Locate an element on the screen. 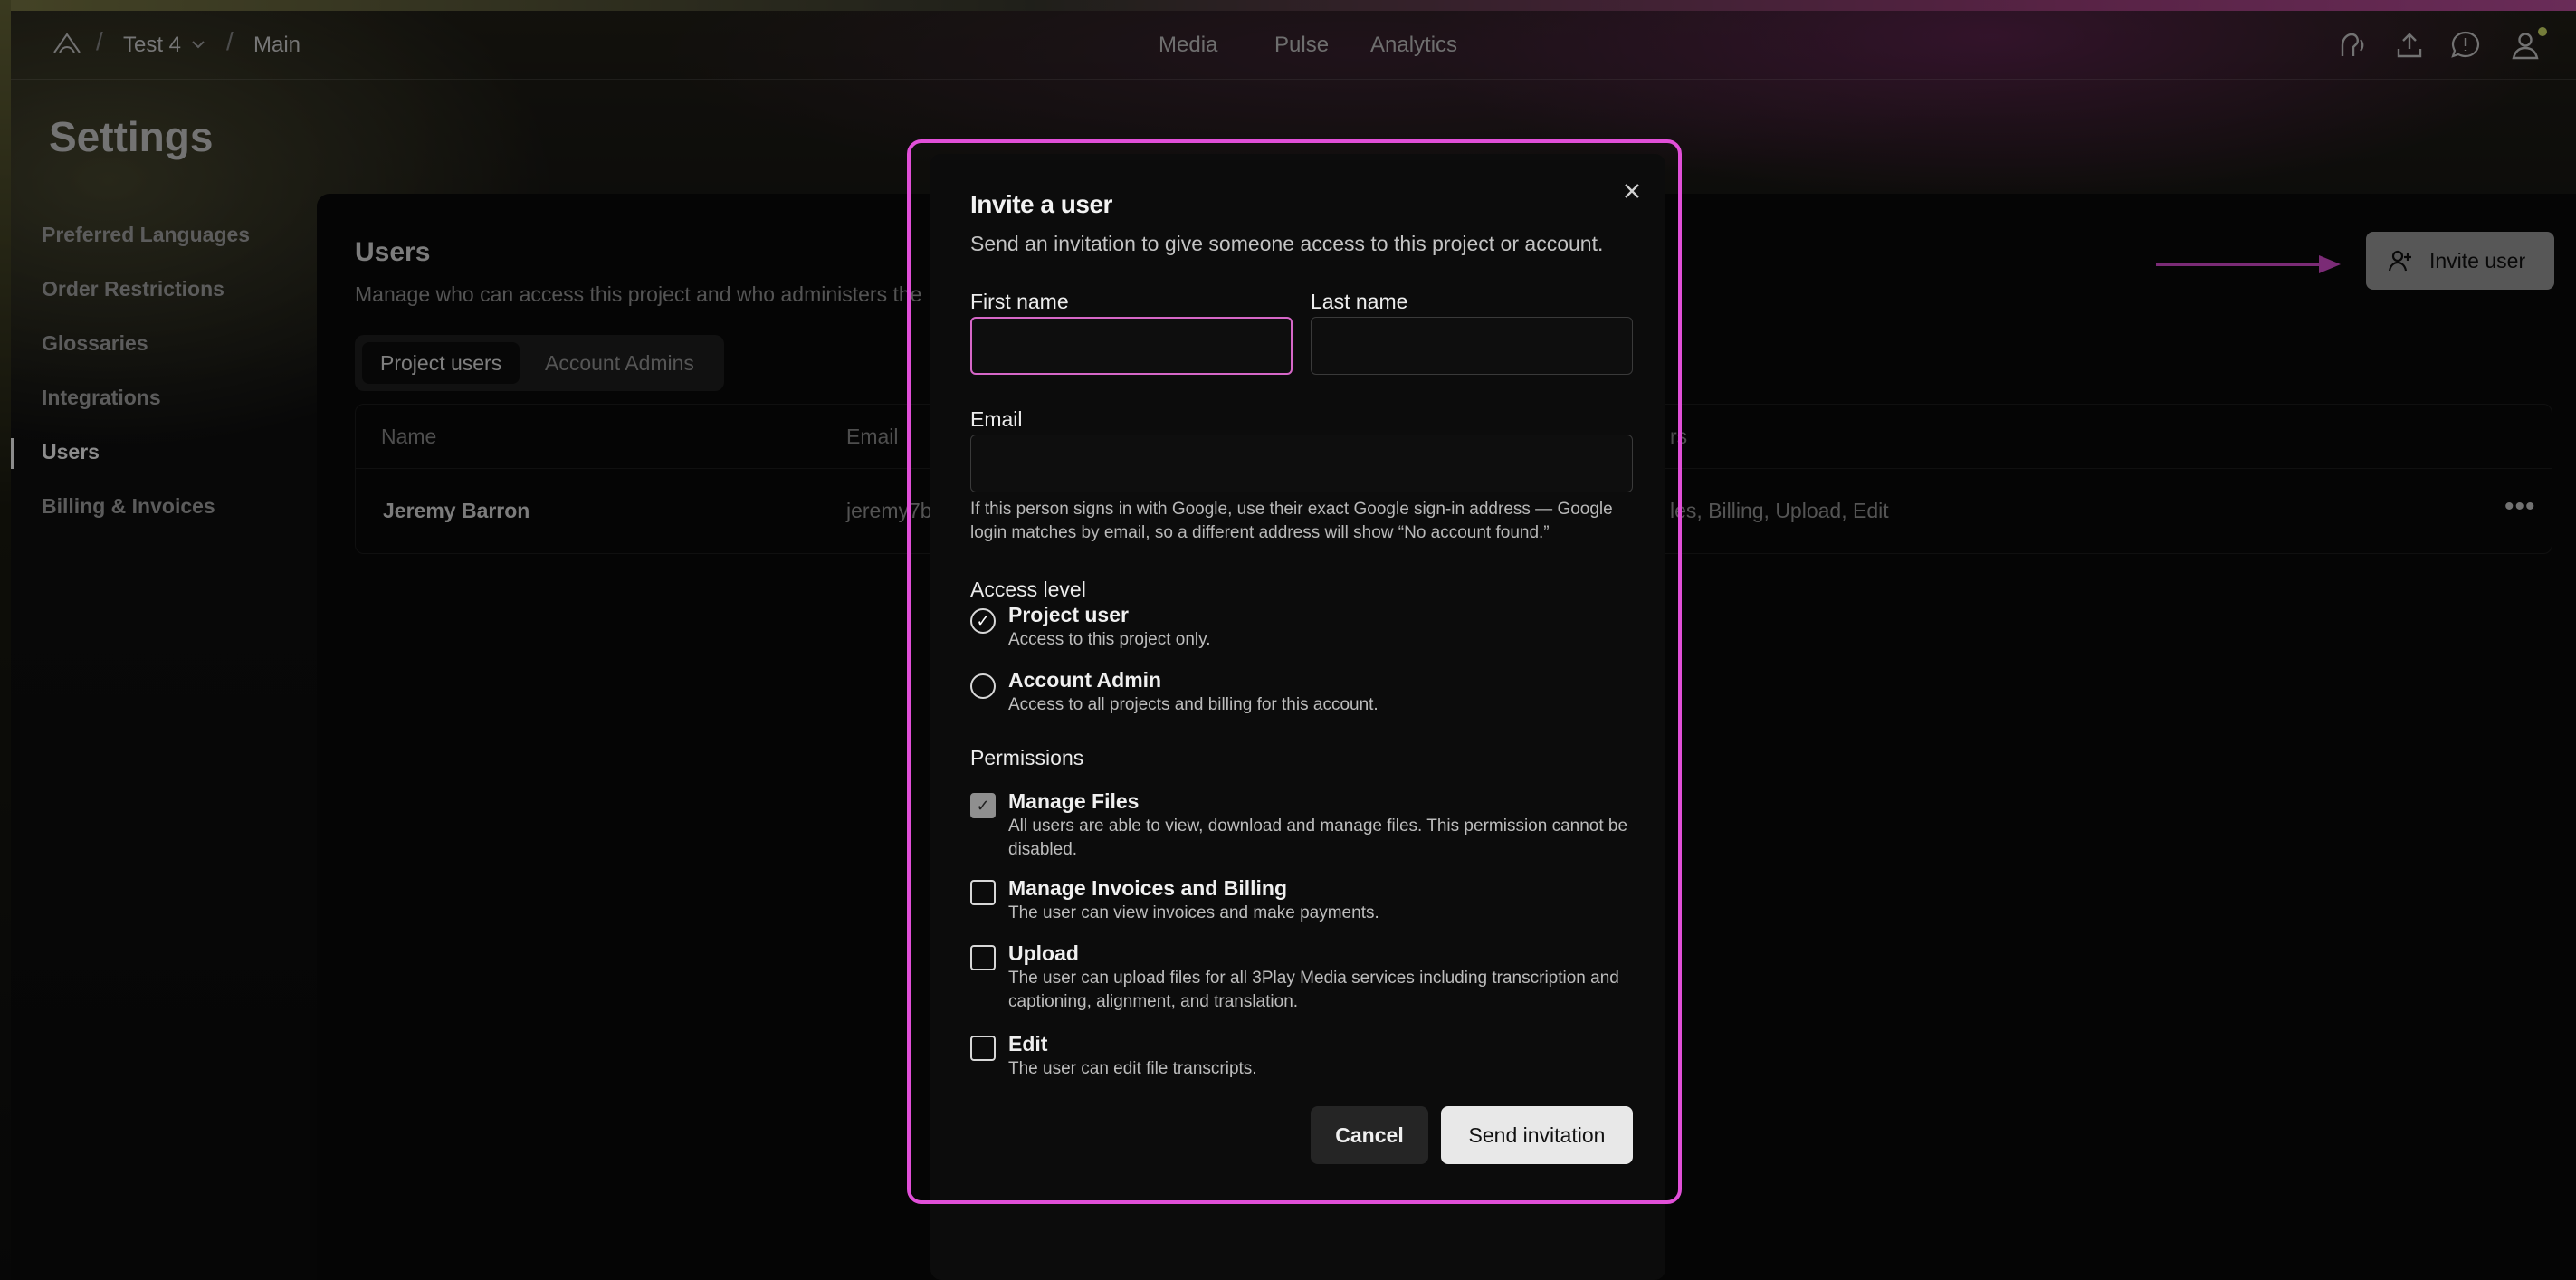 This screenshot has height=1280, width=2576. cancel-button: Cancel is located at coordinates (1369, 1135).